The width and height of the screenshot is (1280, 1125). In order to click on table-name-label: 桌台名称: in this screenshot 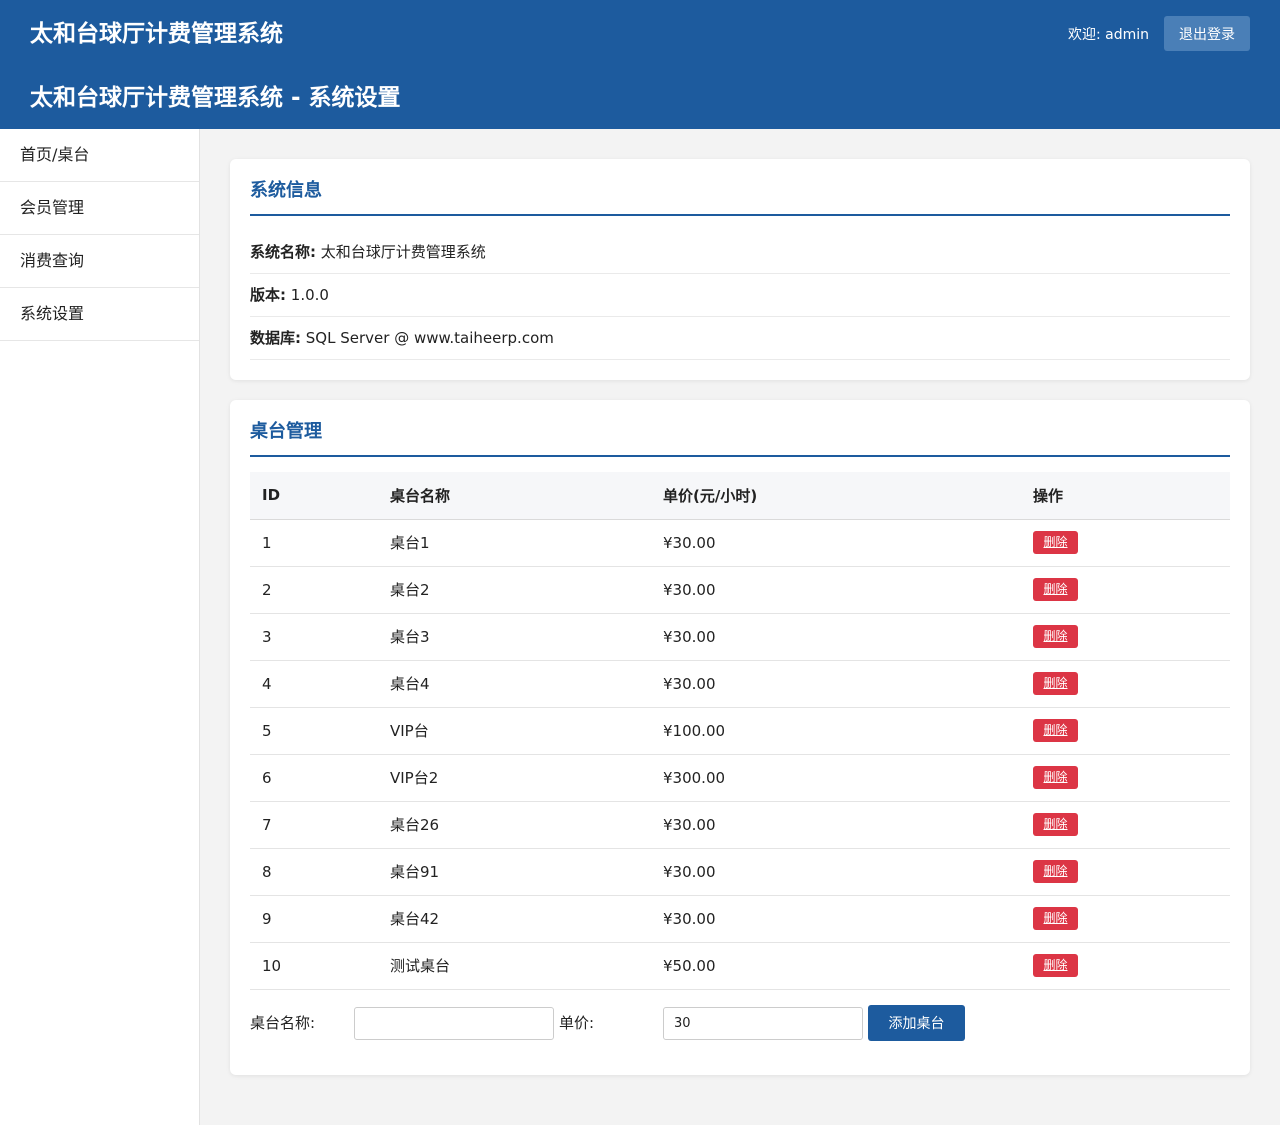, I will do `click(283, 1022)`.